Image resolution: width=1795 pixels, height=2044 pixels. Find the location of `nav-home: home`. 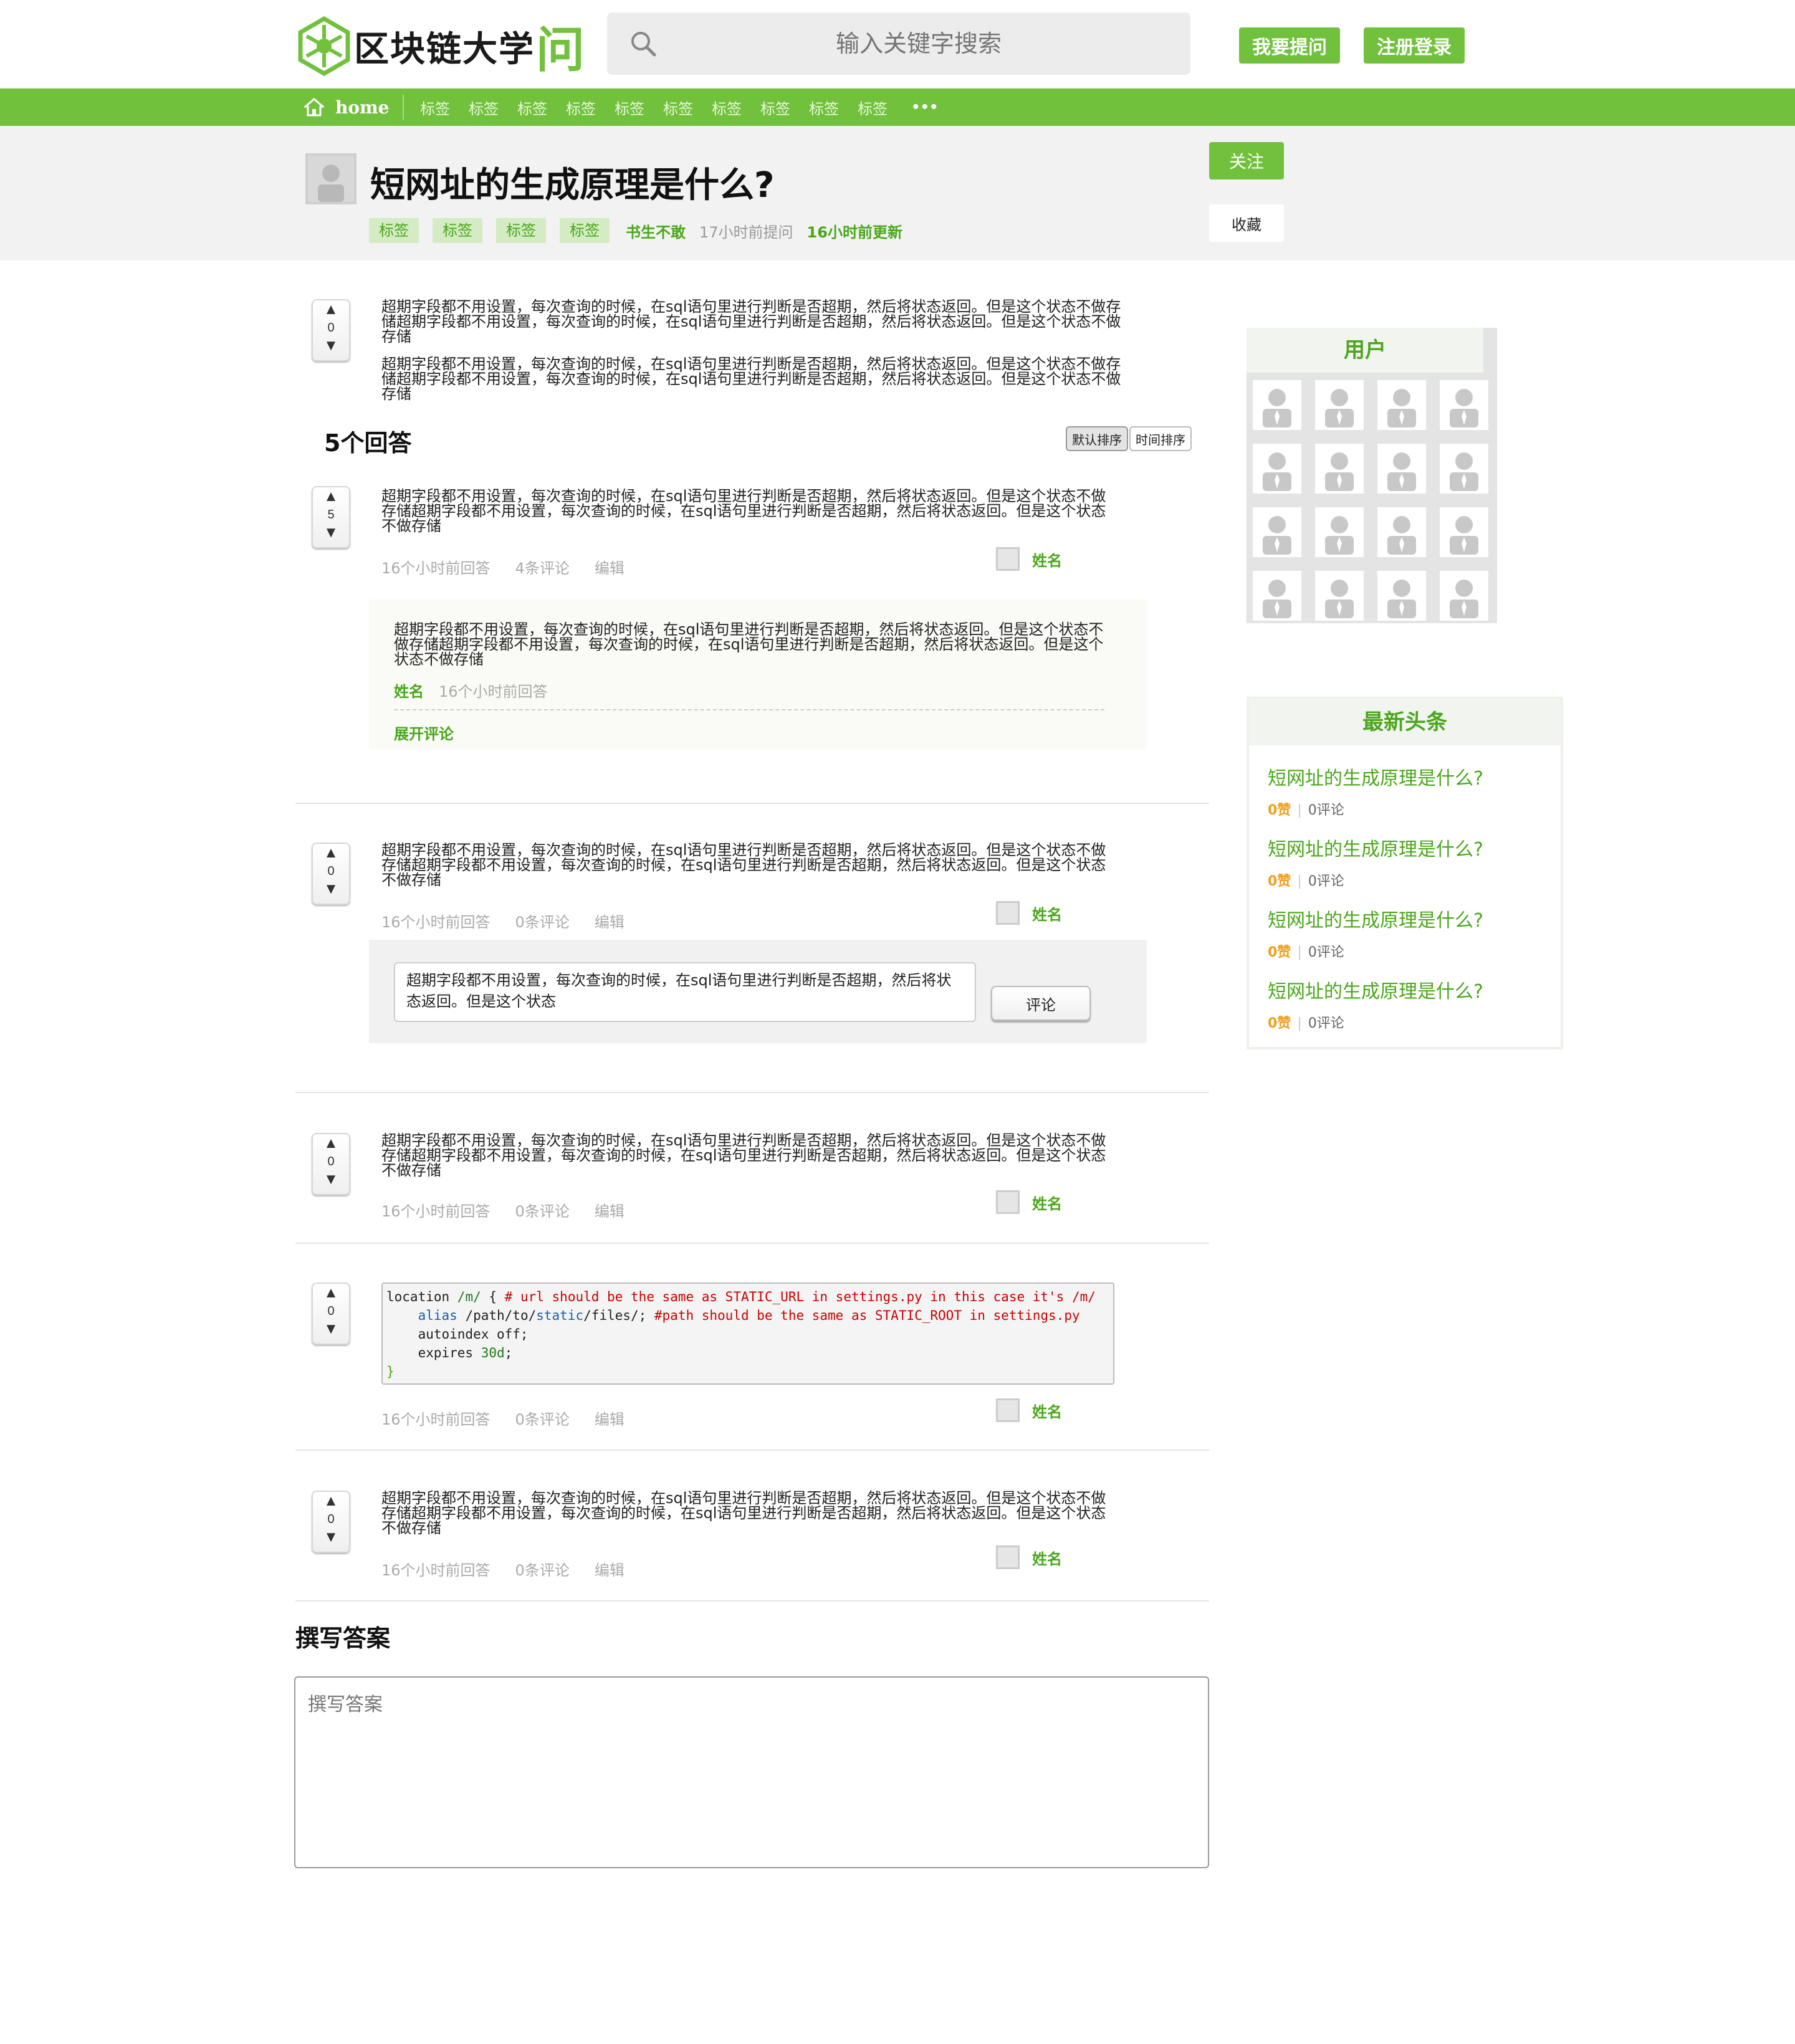

nav-home: home is located at coordinates (346, 107).